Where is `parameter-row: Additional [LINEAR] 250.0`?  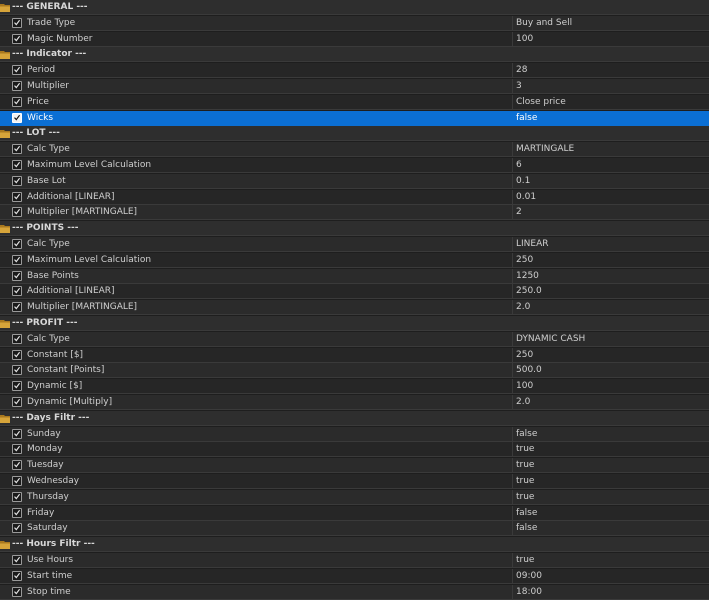
parameter-row: Additional [LINEAR] 250.0 is located at coordinates (354, 292).